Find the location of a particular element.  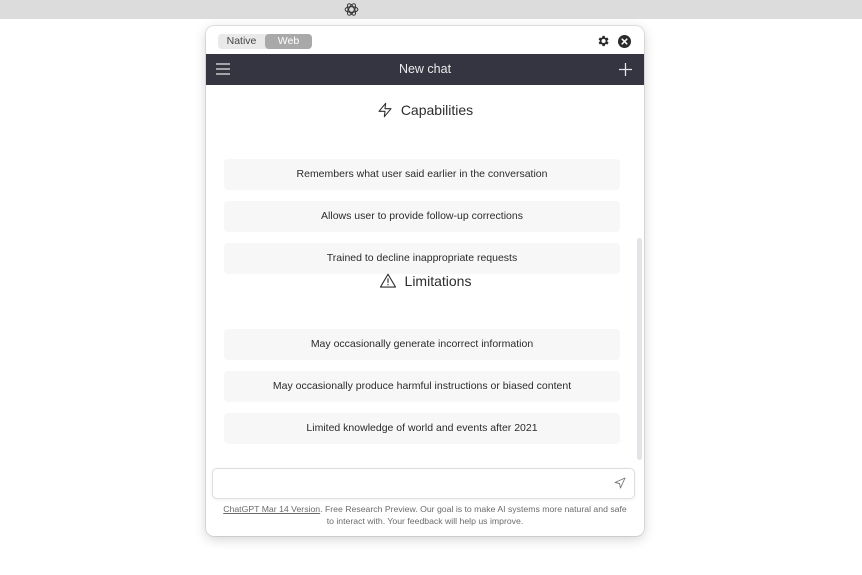

page-title: New chat is located at coordinates (425, 69).